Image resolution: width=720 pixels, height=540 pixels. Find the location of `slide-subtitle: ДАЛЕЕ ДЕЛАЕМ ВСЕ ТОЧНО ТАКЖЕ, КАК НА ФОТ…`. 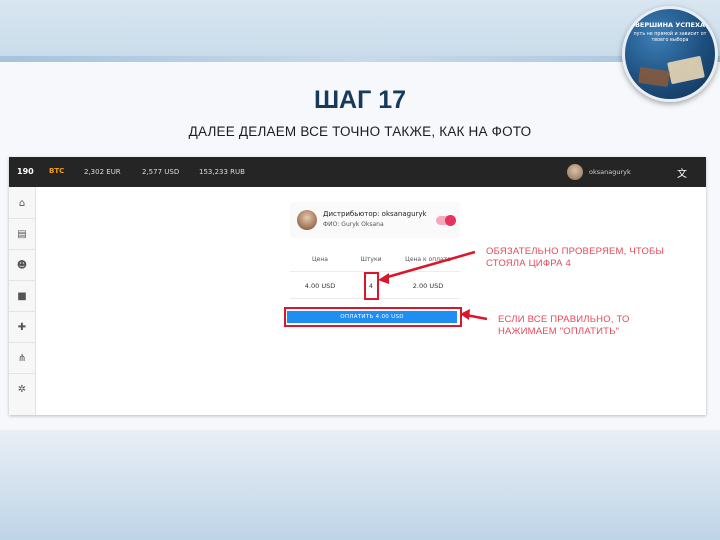

slide-subtitle: ДАЛЕЕ ДЕЛАЕМ ВСЕ ТОЧНО ТАКЖЕ, КАК НА ФОТ… is located at coordinates (360, 131).